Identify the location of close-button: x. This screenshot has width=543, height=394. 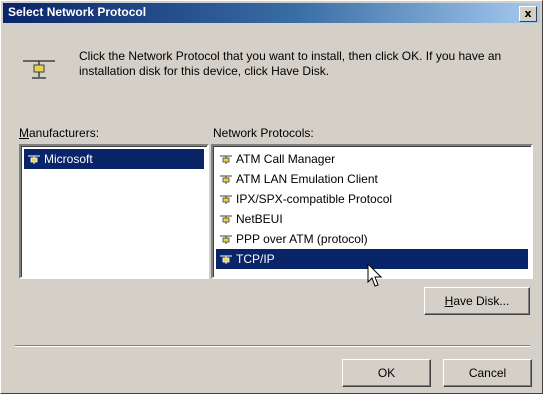
(528, 14).